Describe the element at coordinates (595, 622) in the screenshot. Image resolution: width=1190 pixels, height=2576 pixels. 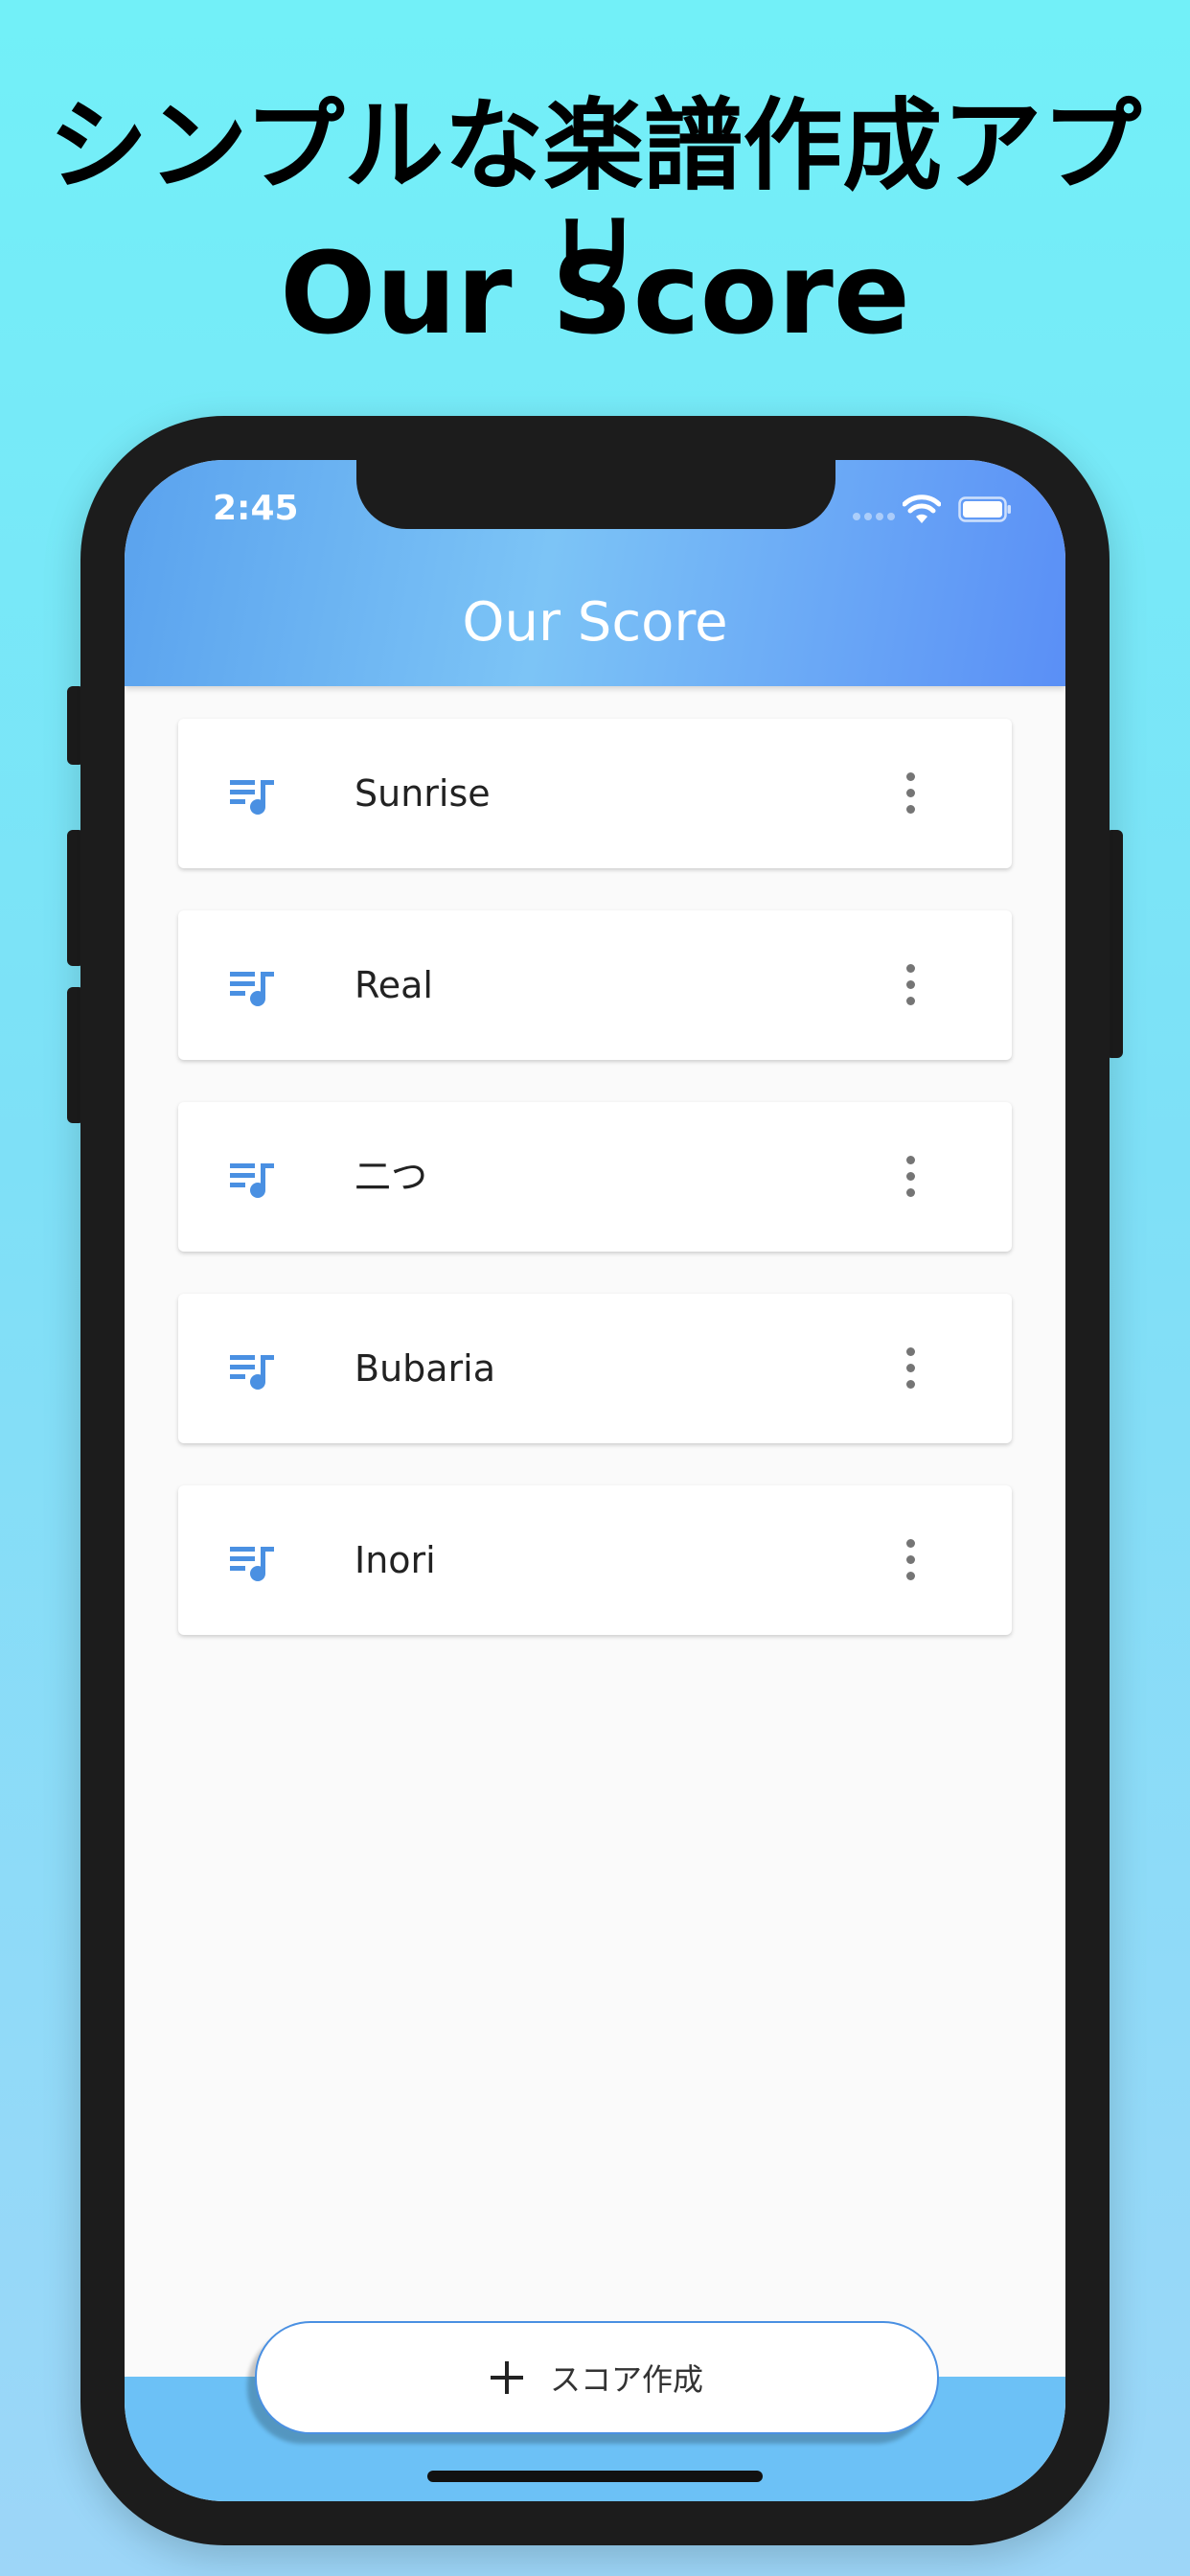
I see `app-title: Our Score` at that location.